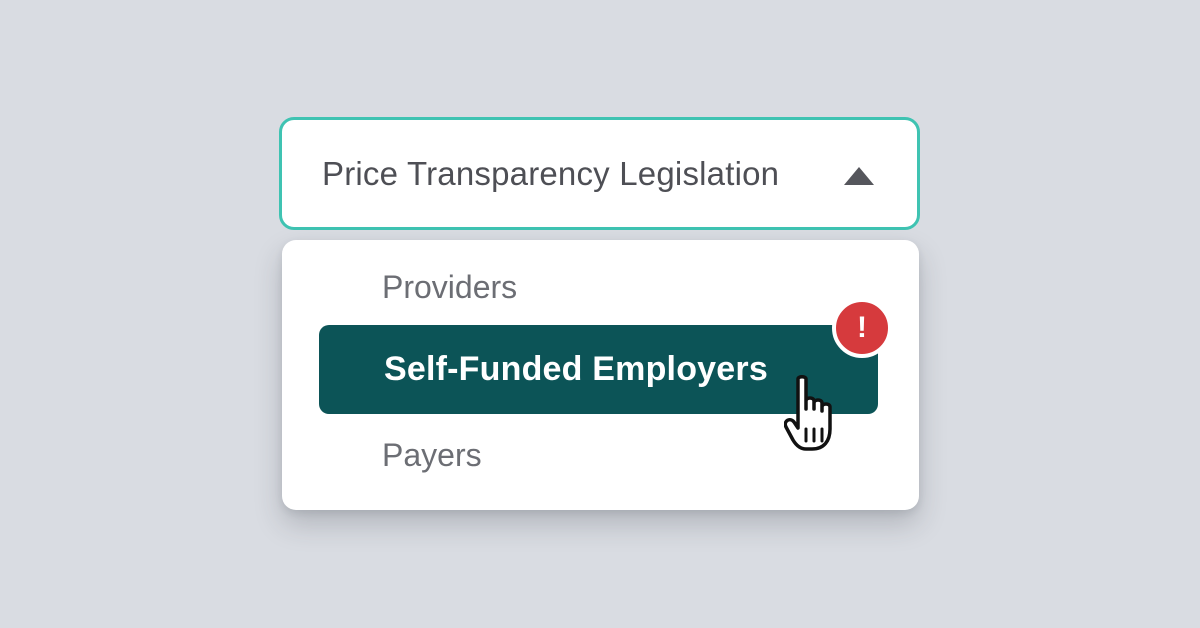 This screenshot has width=1200, height=628. I want to click on caret-up-icon, so click(859, 176).